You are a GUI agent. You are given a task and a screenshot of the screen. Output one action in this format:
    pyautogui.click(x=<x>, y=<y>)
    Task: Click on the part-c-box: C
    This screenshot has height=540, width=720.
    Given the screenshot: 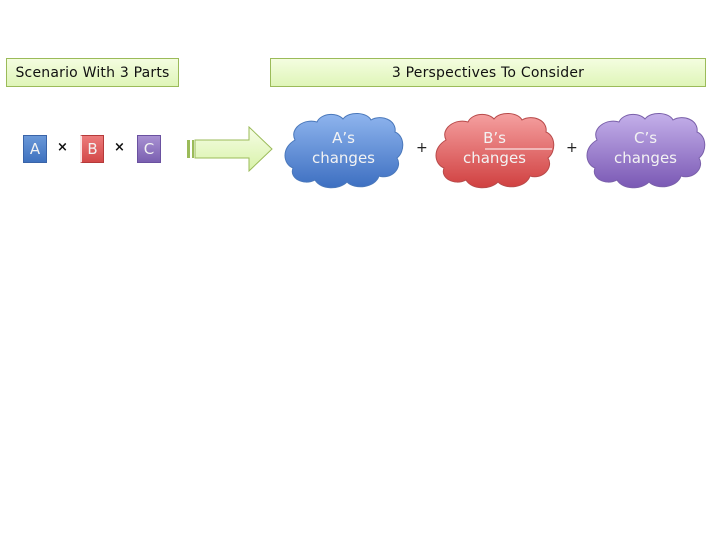 What is the action you would take?
    pyautogui.click(x=149, y=149)
    